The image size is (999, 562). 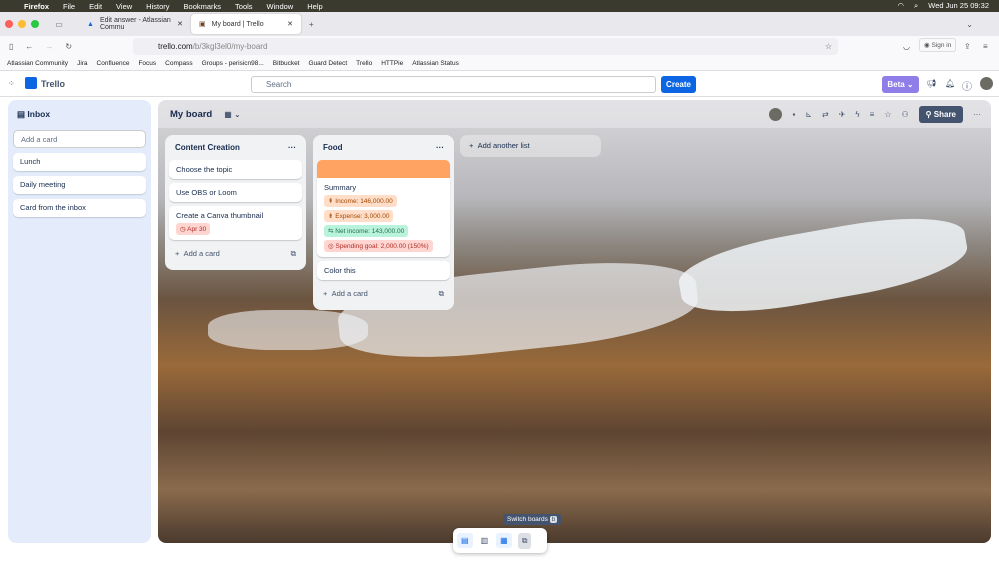 I want to click on card: Use OBS or Loom, so click(x=235, y=192).